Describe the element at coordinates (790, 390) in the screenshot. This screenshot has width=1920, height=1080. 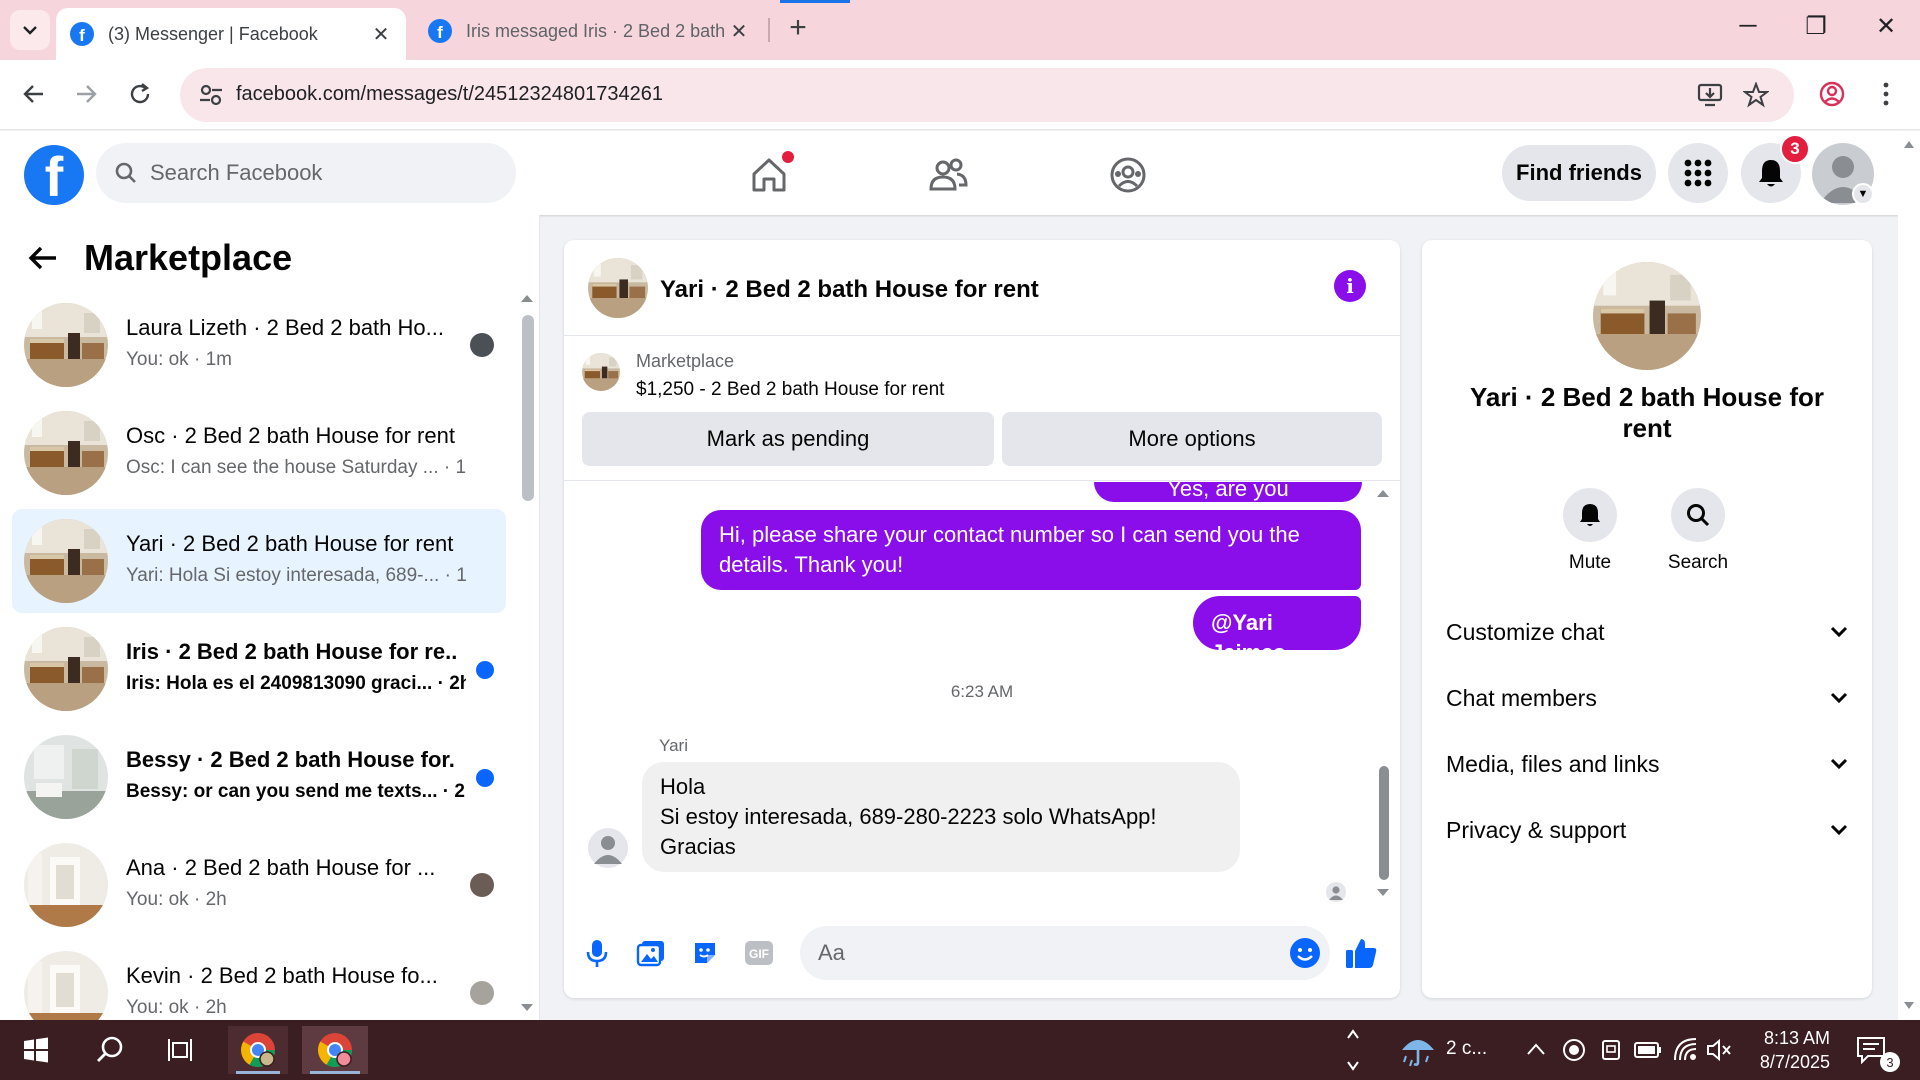
I see `listing-title: $1,250 - 2 Bed 2 bath House for rent` at that location.